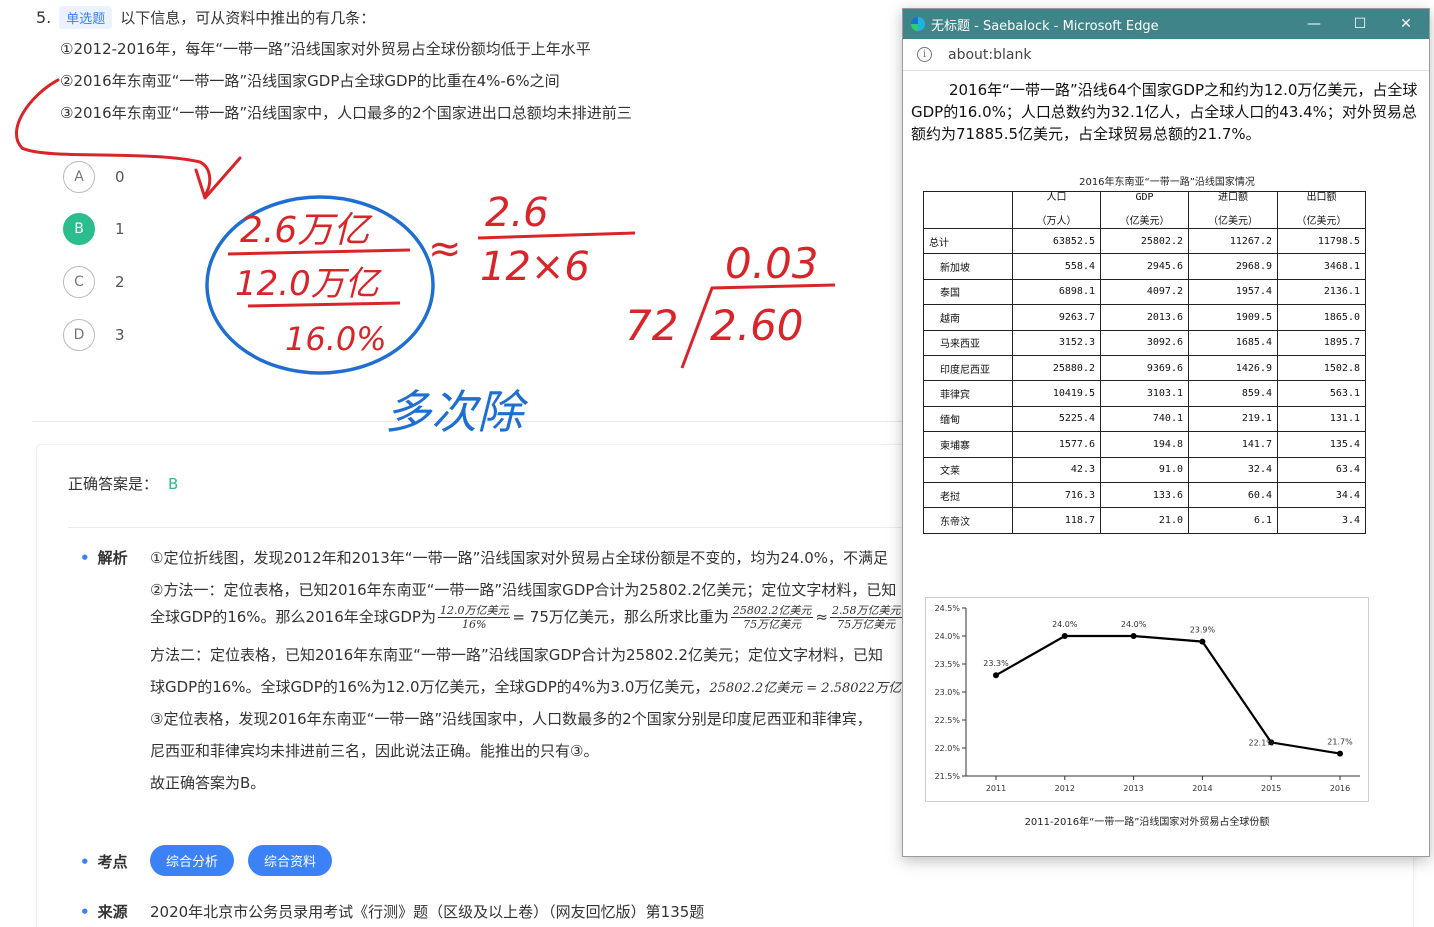 The height and width of the screenshot is (927, 1434). I want to click on option-b: B 1, so click(94, 229).